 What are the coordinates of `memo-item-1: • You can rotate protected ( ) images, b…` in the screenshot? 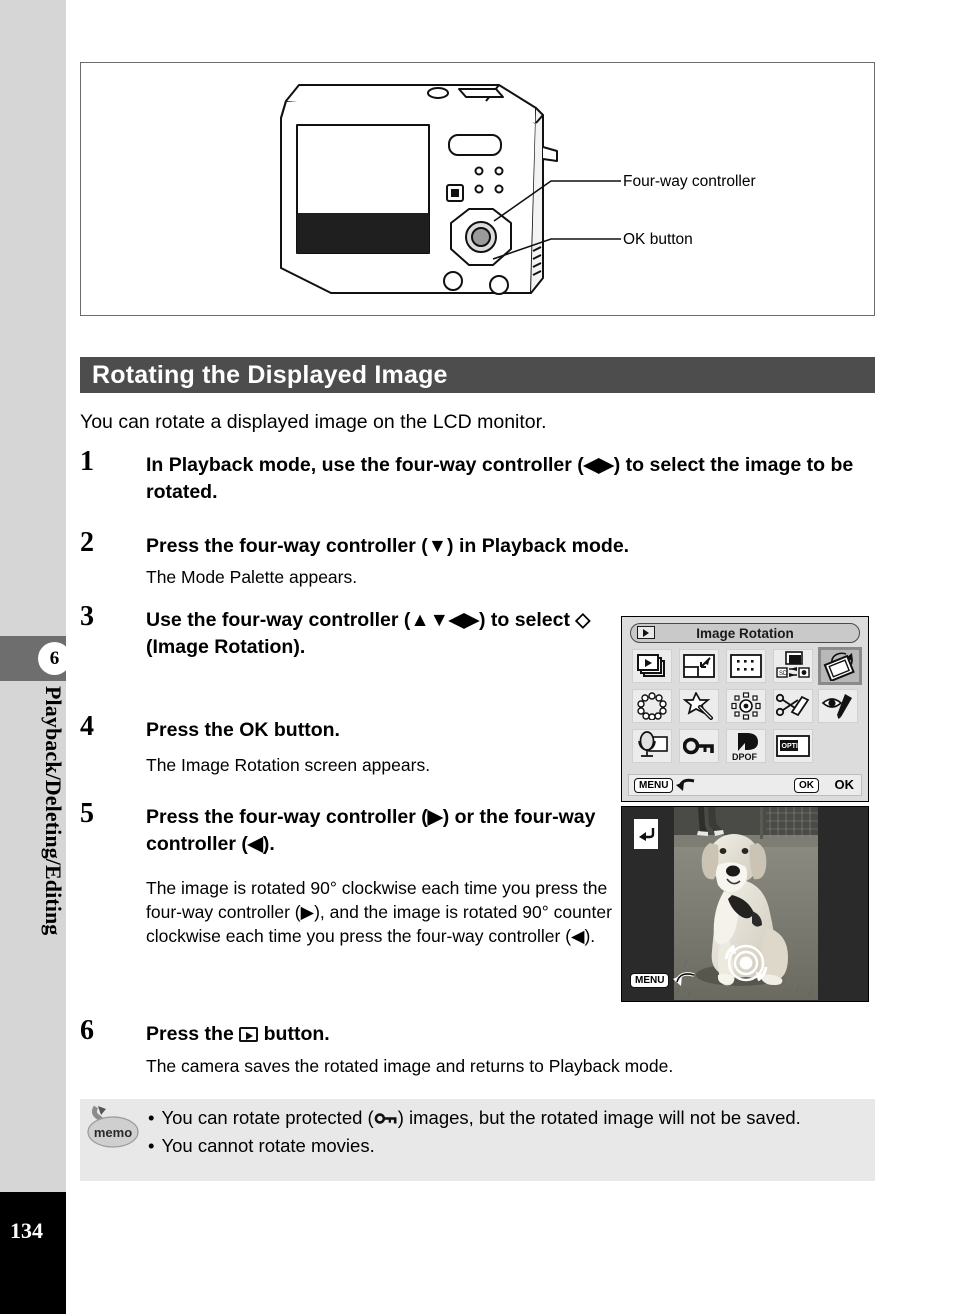 It's located at (505, 1118).